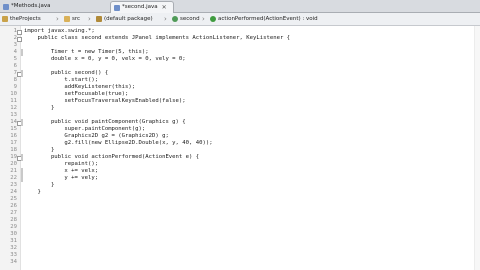 The width and height of the screenshot is (480, 270). I want to click on line-number: 18, so click(13, 150).